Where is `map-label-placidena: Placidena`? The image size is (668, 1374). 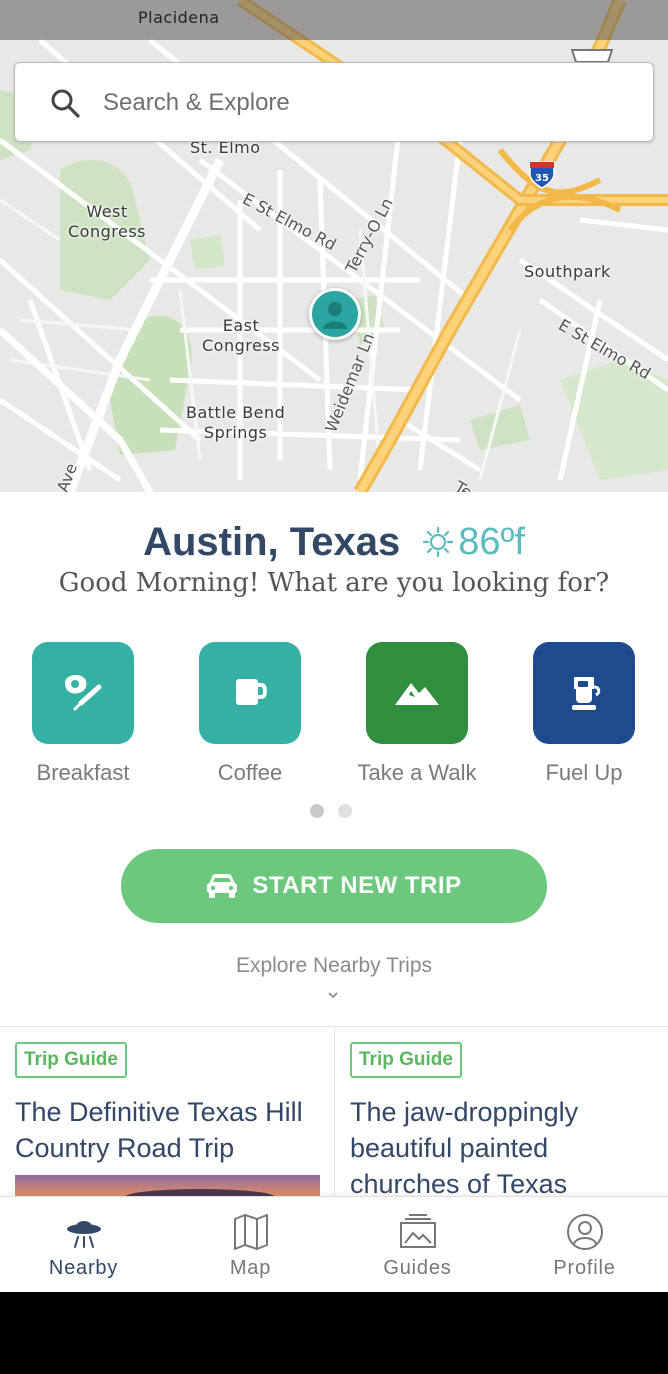
map-label-placidena: Placidena is located at coordinates (179, 17).